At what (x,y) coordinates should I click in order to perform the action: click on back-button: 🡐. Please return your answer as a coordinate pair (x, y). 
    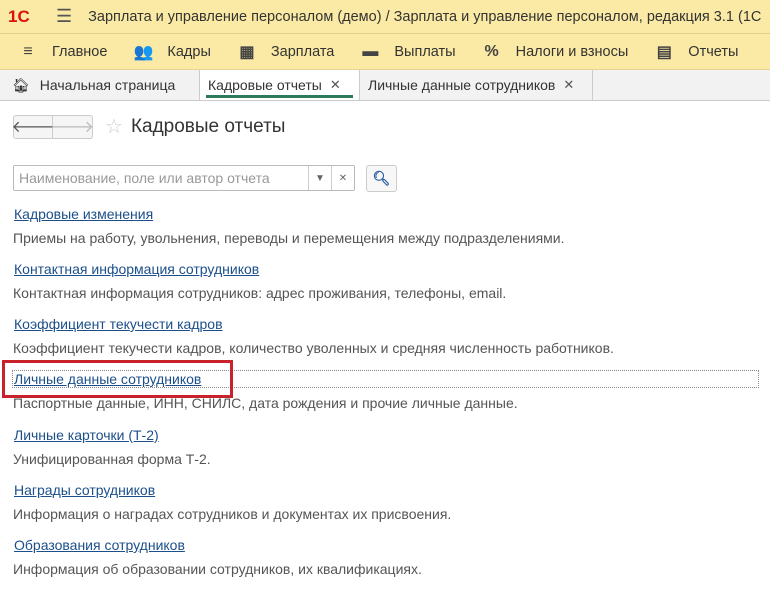
    Looking at the image, I should click on (33, 126).